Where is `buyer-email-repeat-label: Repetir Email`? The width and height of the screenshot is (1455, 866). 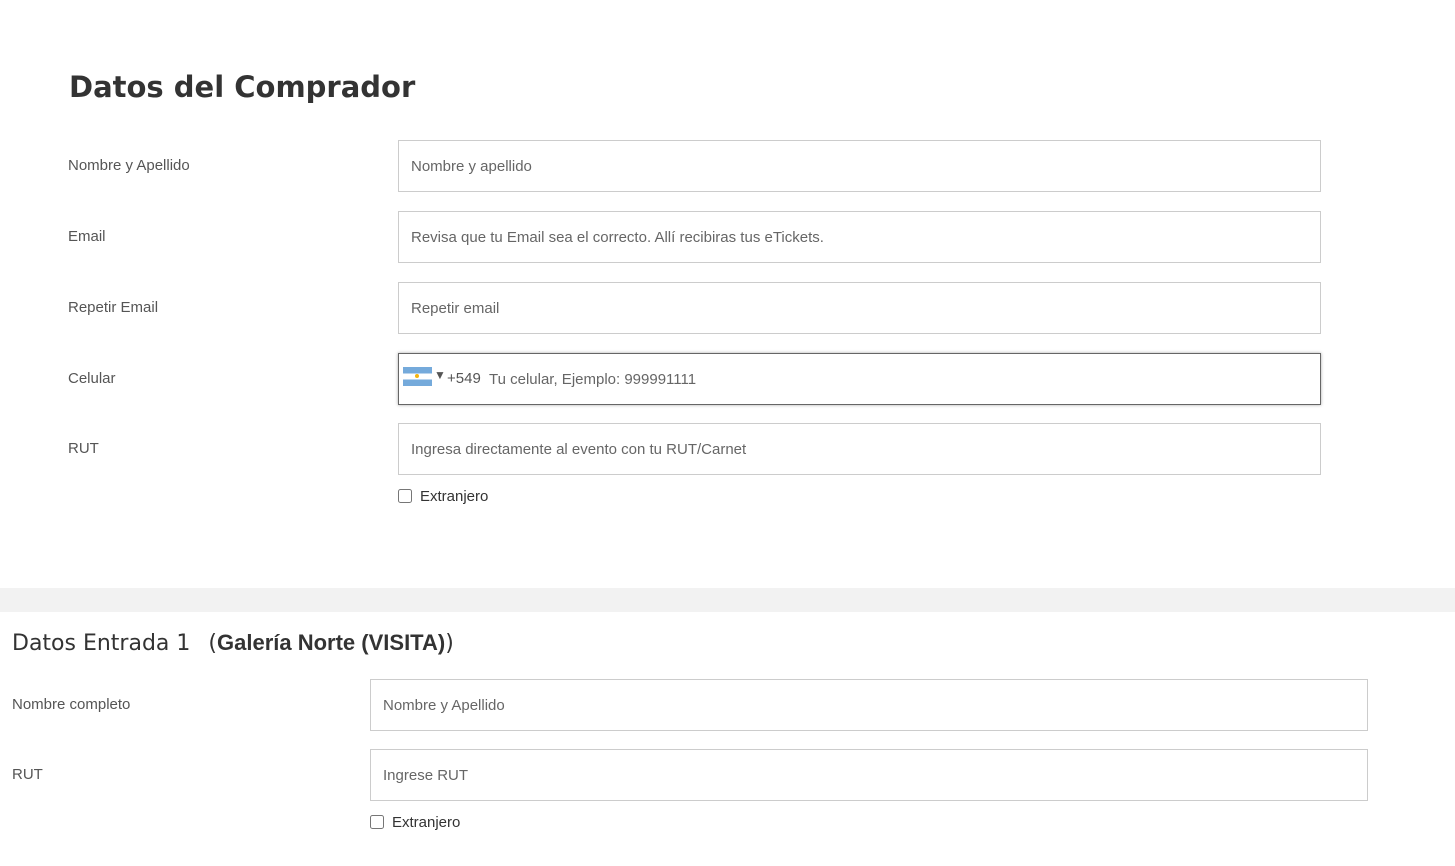
buyer-email-repeat-label: Repetir Email is located at coordinates (113, 307).